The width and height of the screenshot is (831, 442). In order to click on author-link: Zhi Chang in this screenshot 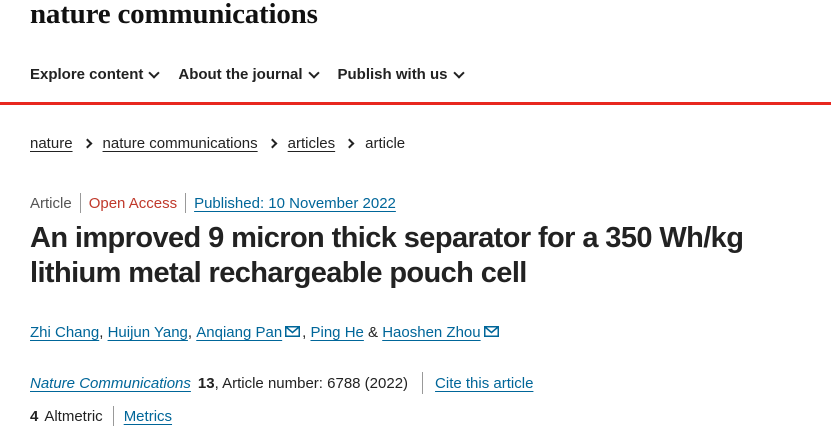, I will do `click(64, 332)`.